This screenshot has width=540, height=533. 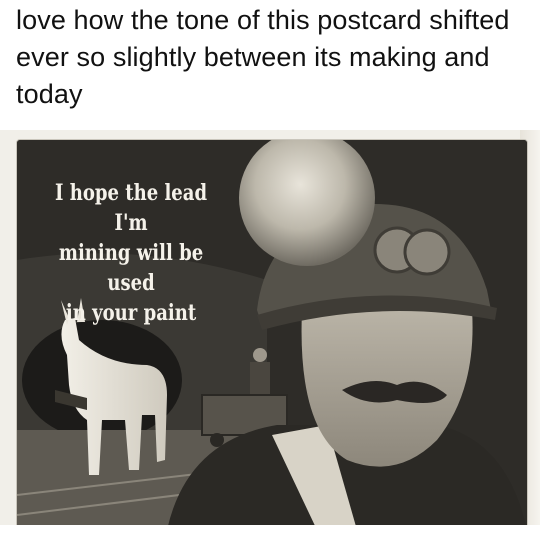 I want to click on bottom-strip, so click(x=270, y=529).